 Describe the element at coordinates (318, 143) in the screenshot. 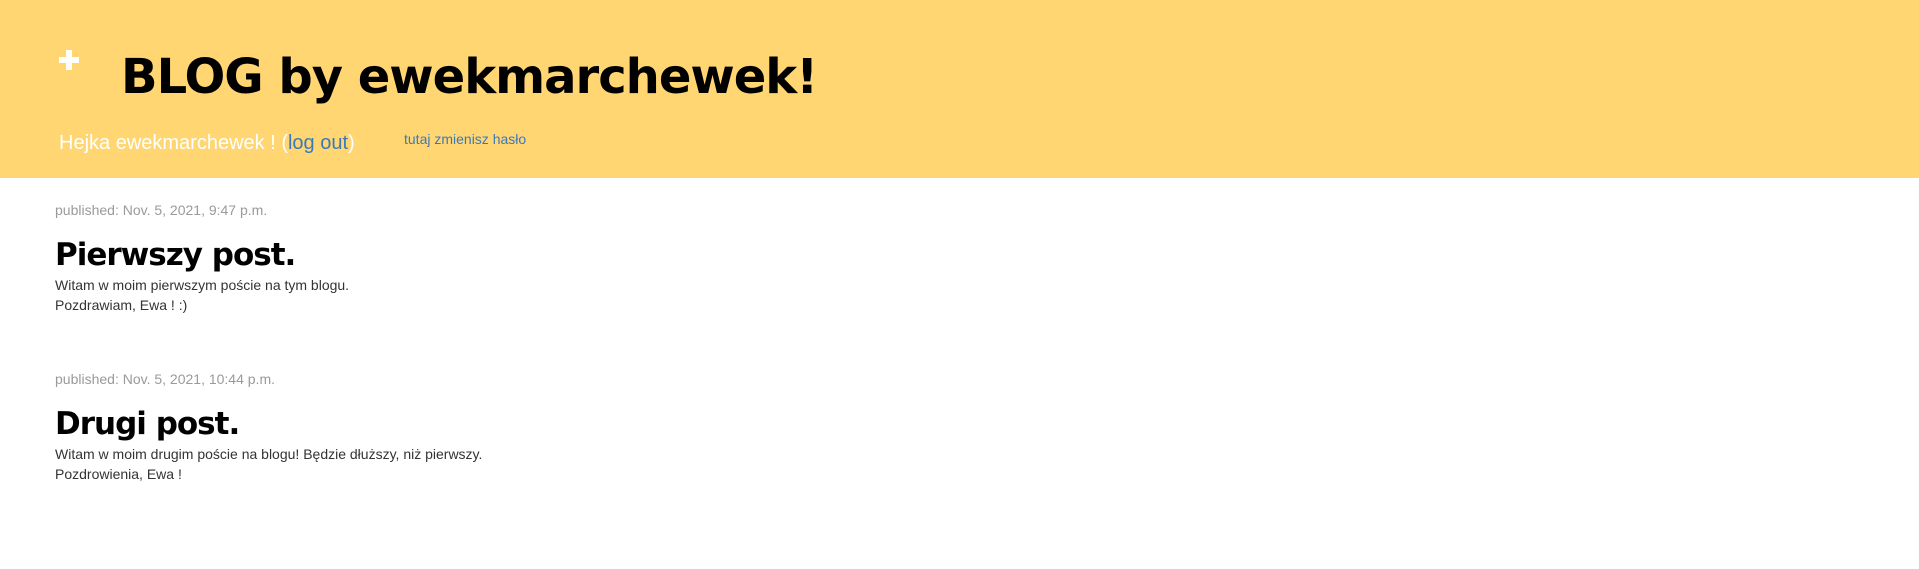

I see `logout-link: log out` at that location.